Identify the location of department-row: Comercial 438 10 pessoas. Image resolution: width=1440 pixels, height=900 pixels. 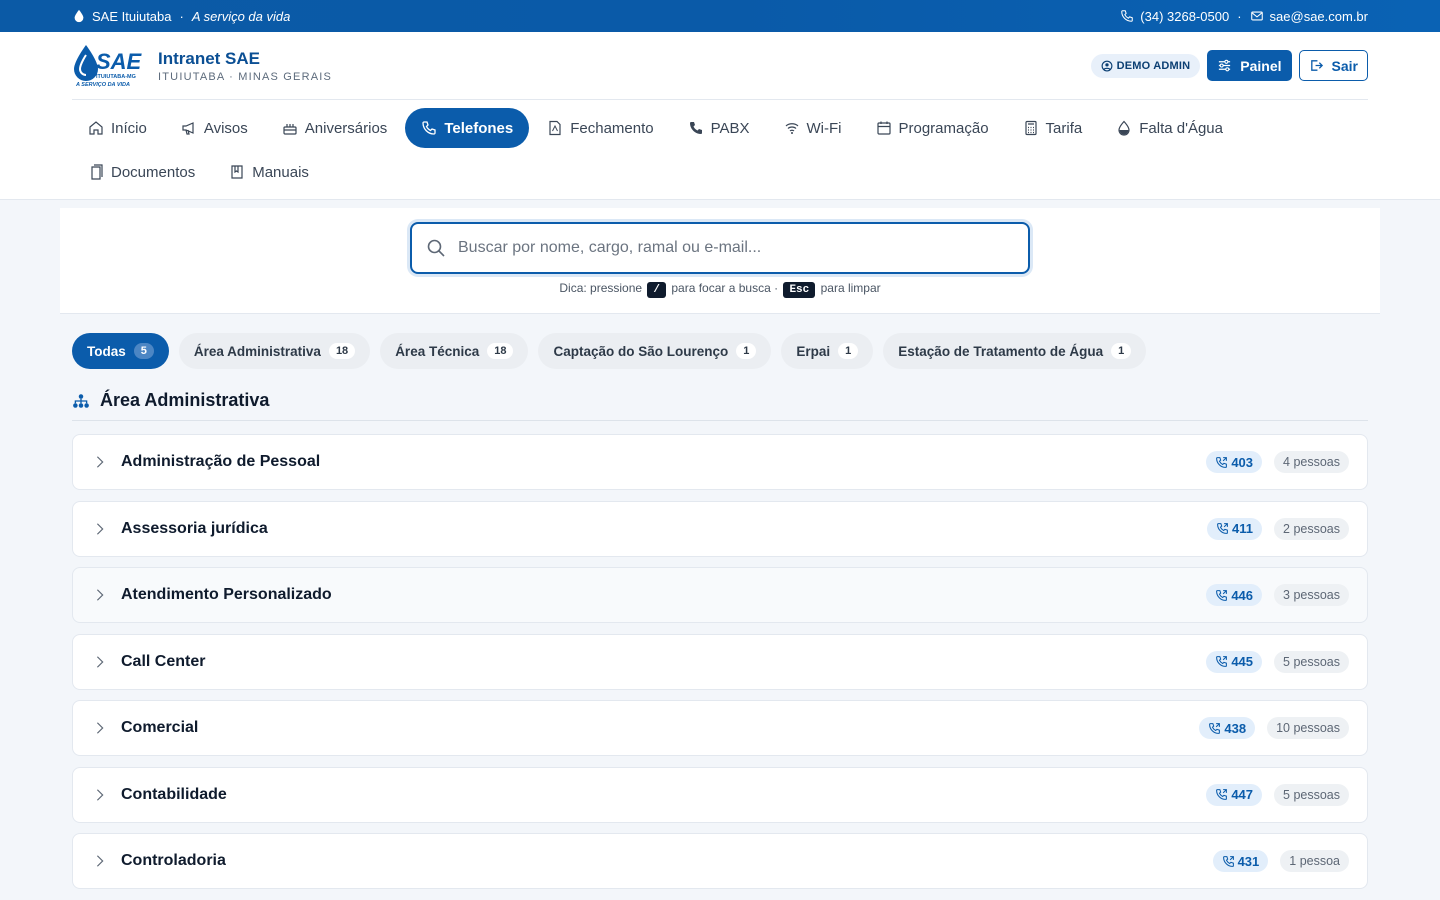
(720, 728).